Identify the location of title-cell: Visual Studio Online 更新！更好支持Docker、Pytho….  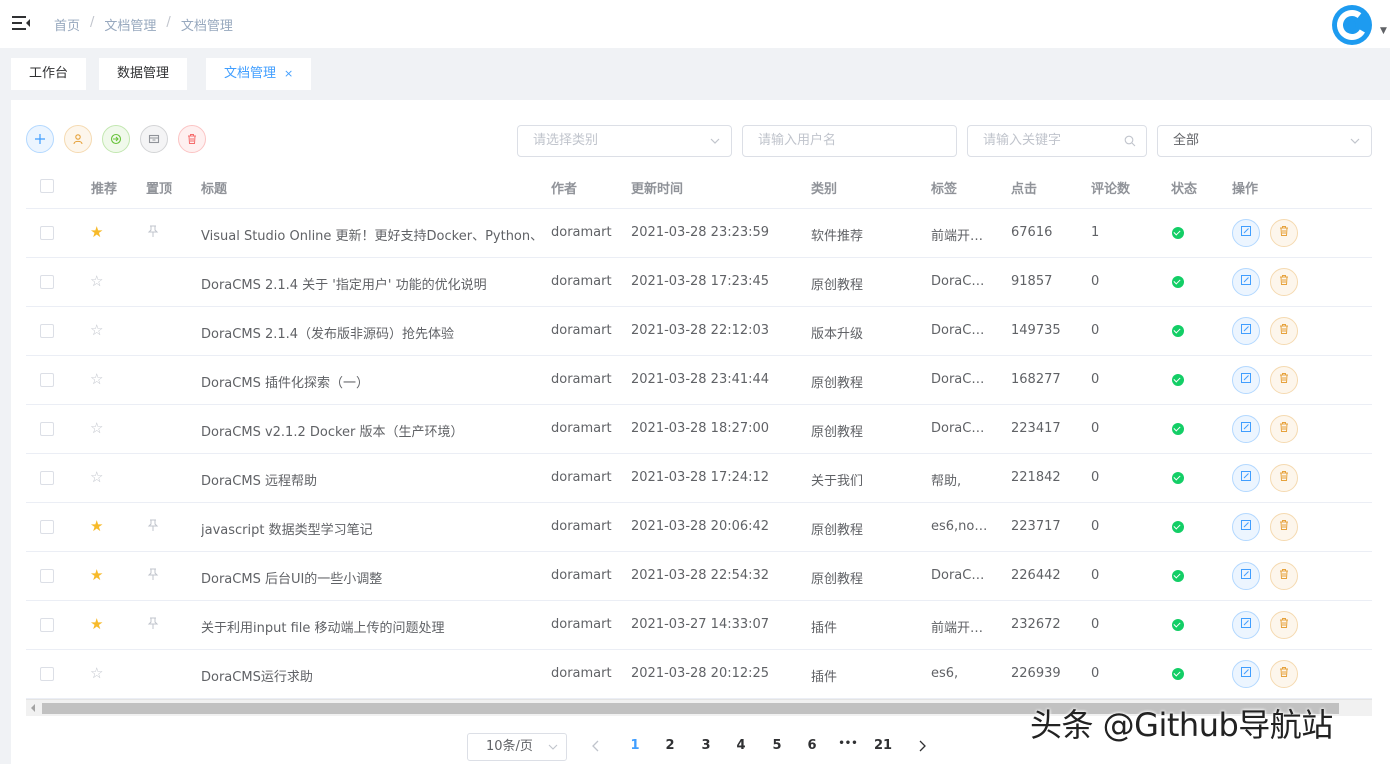
(371, 234).